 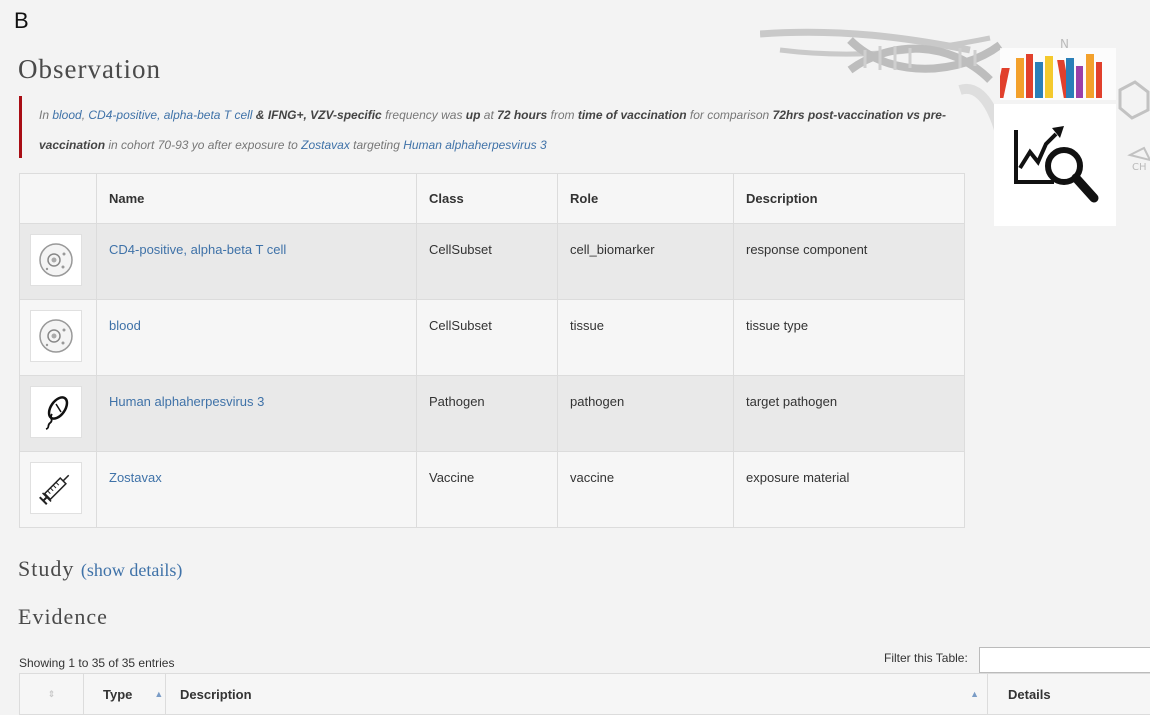 What do you see at coordinates (645, 413) in the screenshot?
I see `row-role-cell: pathogen` at bounding box center [645, 413].